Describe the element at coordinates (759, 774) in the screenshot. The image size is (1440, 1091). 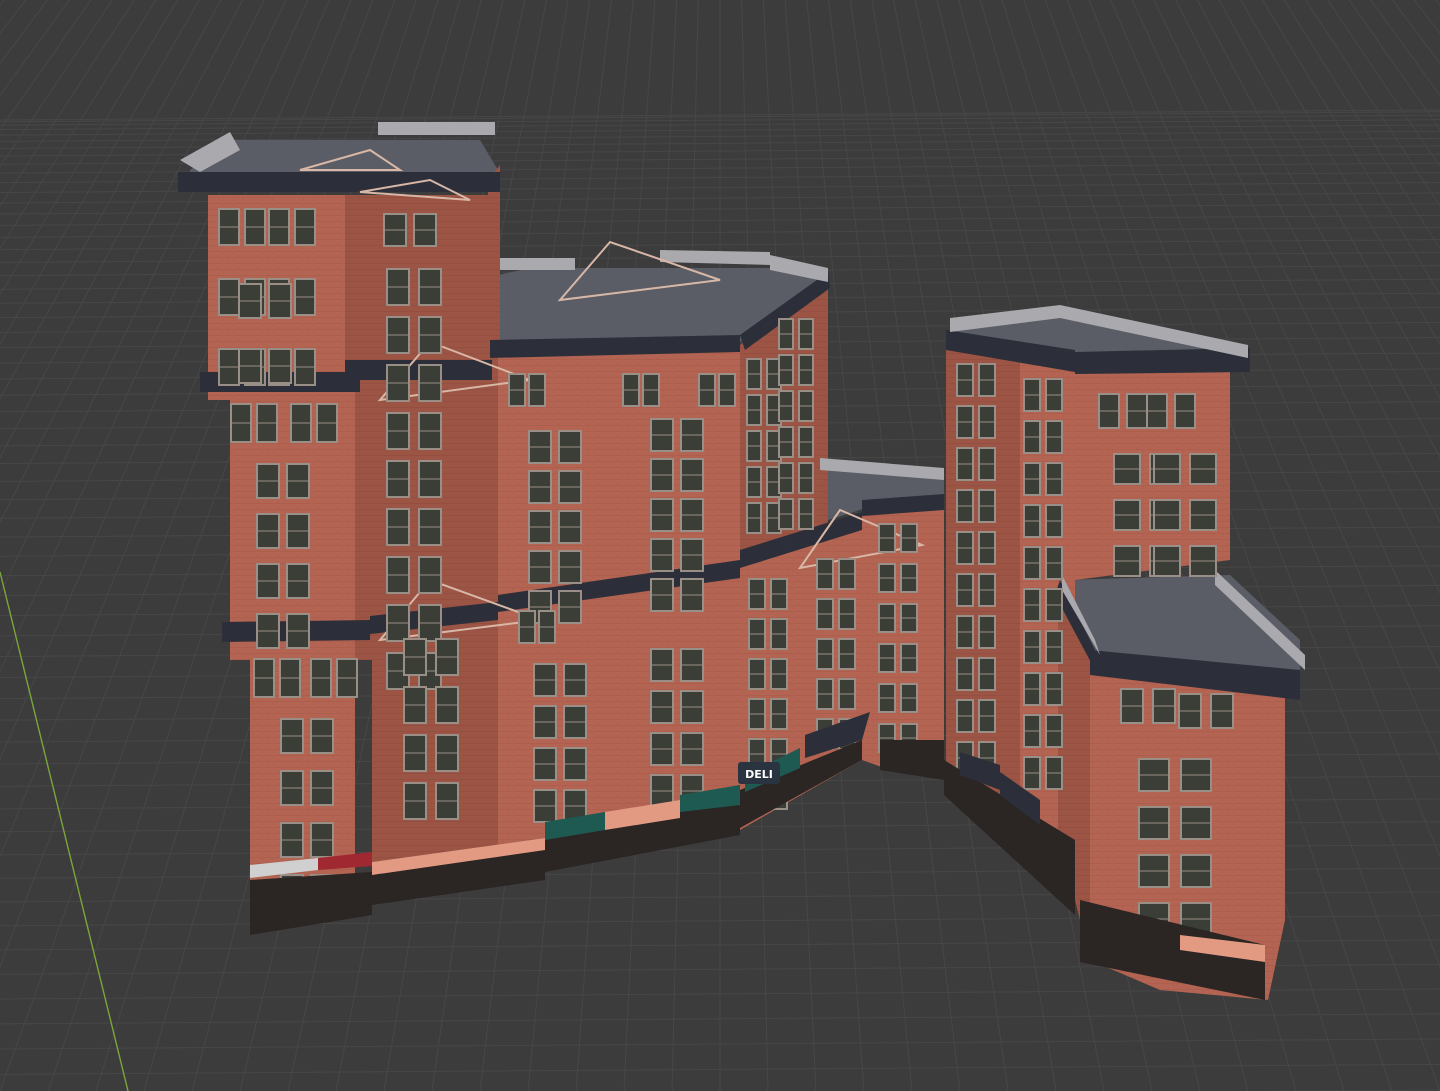
I see `deli-sign-text: DELI` at that location.